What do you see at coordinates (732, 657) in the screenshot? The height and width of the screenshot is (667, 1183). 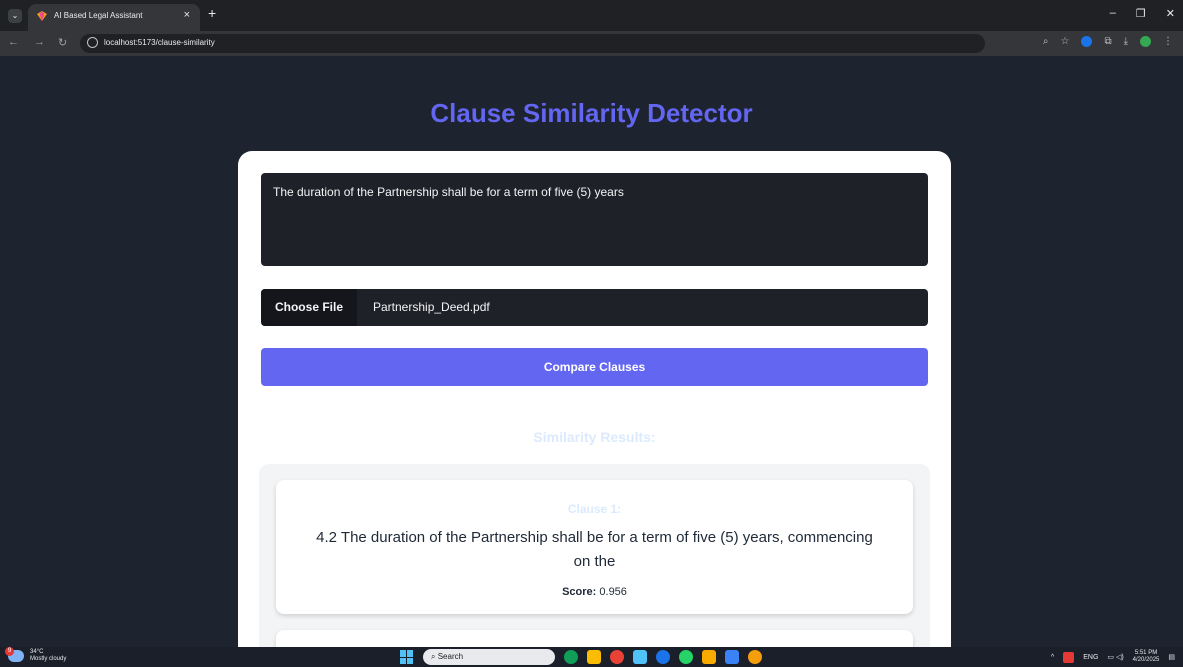 I see `vscode-icon` at bounding box center [732, 657].